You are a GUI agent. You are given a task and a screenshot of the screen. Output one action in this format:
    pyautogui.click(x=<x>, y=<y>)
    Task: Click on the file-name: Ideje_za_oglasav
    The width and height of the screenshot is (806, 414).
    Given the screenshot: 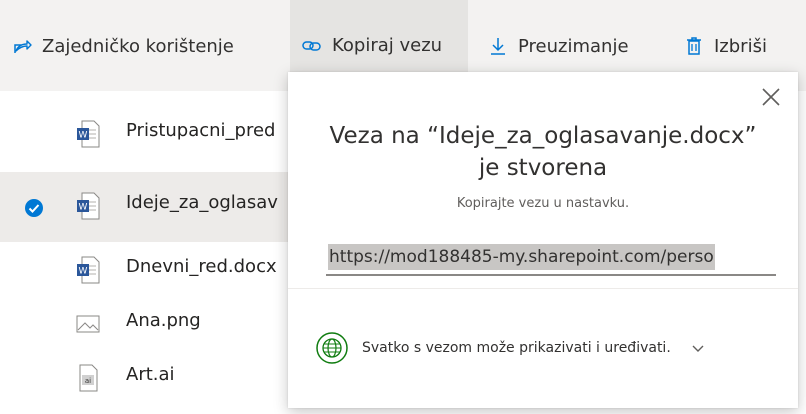 What is the action you would take?
    pyautogui.click(x=202, y=202)
    